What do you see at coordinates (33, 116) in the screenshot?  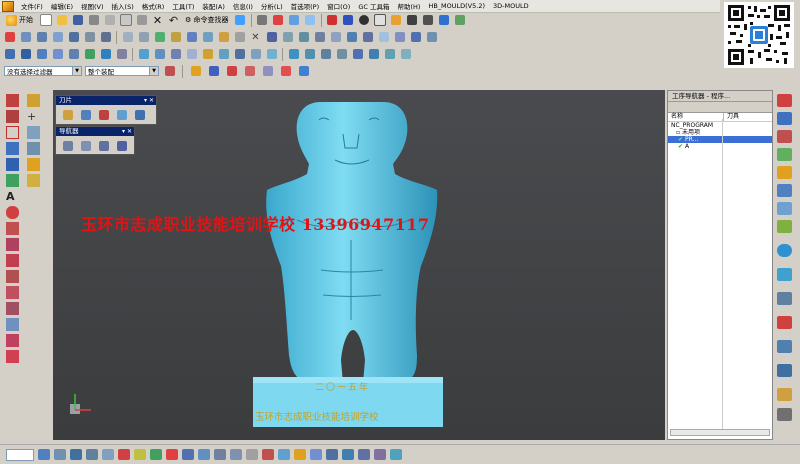 I see `plus-icon: +` at bounding box center [33, 116].